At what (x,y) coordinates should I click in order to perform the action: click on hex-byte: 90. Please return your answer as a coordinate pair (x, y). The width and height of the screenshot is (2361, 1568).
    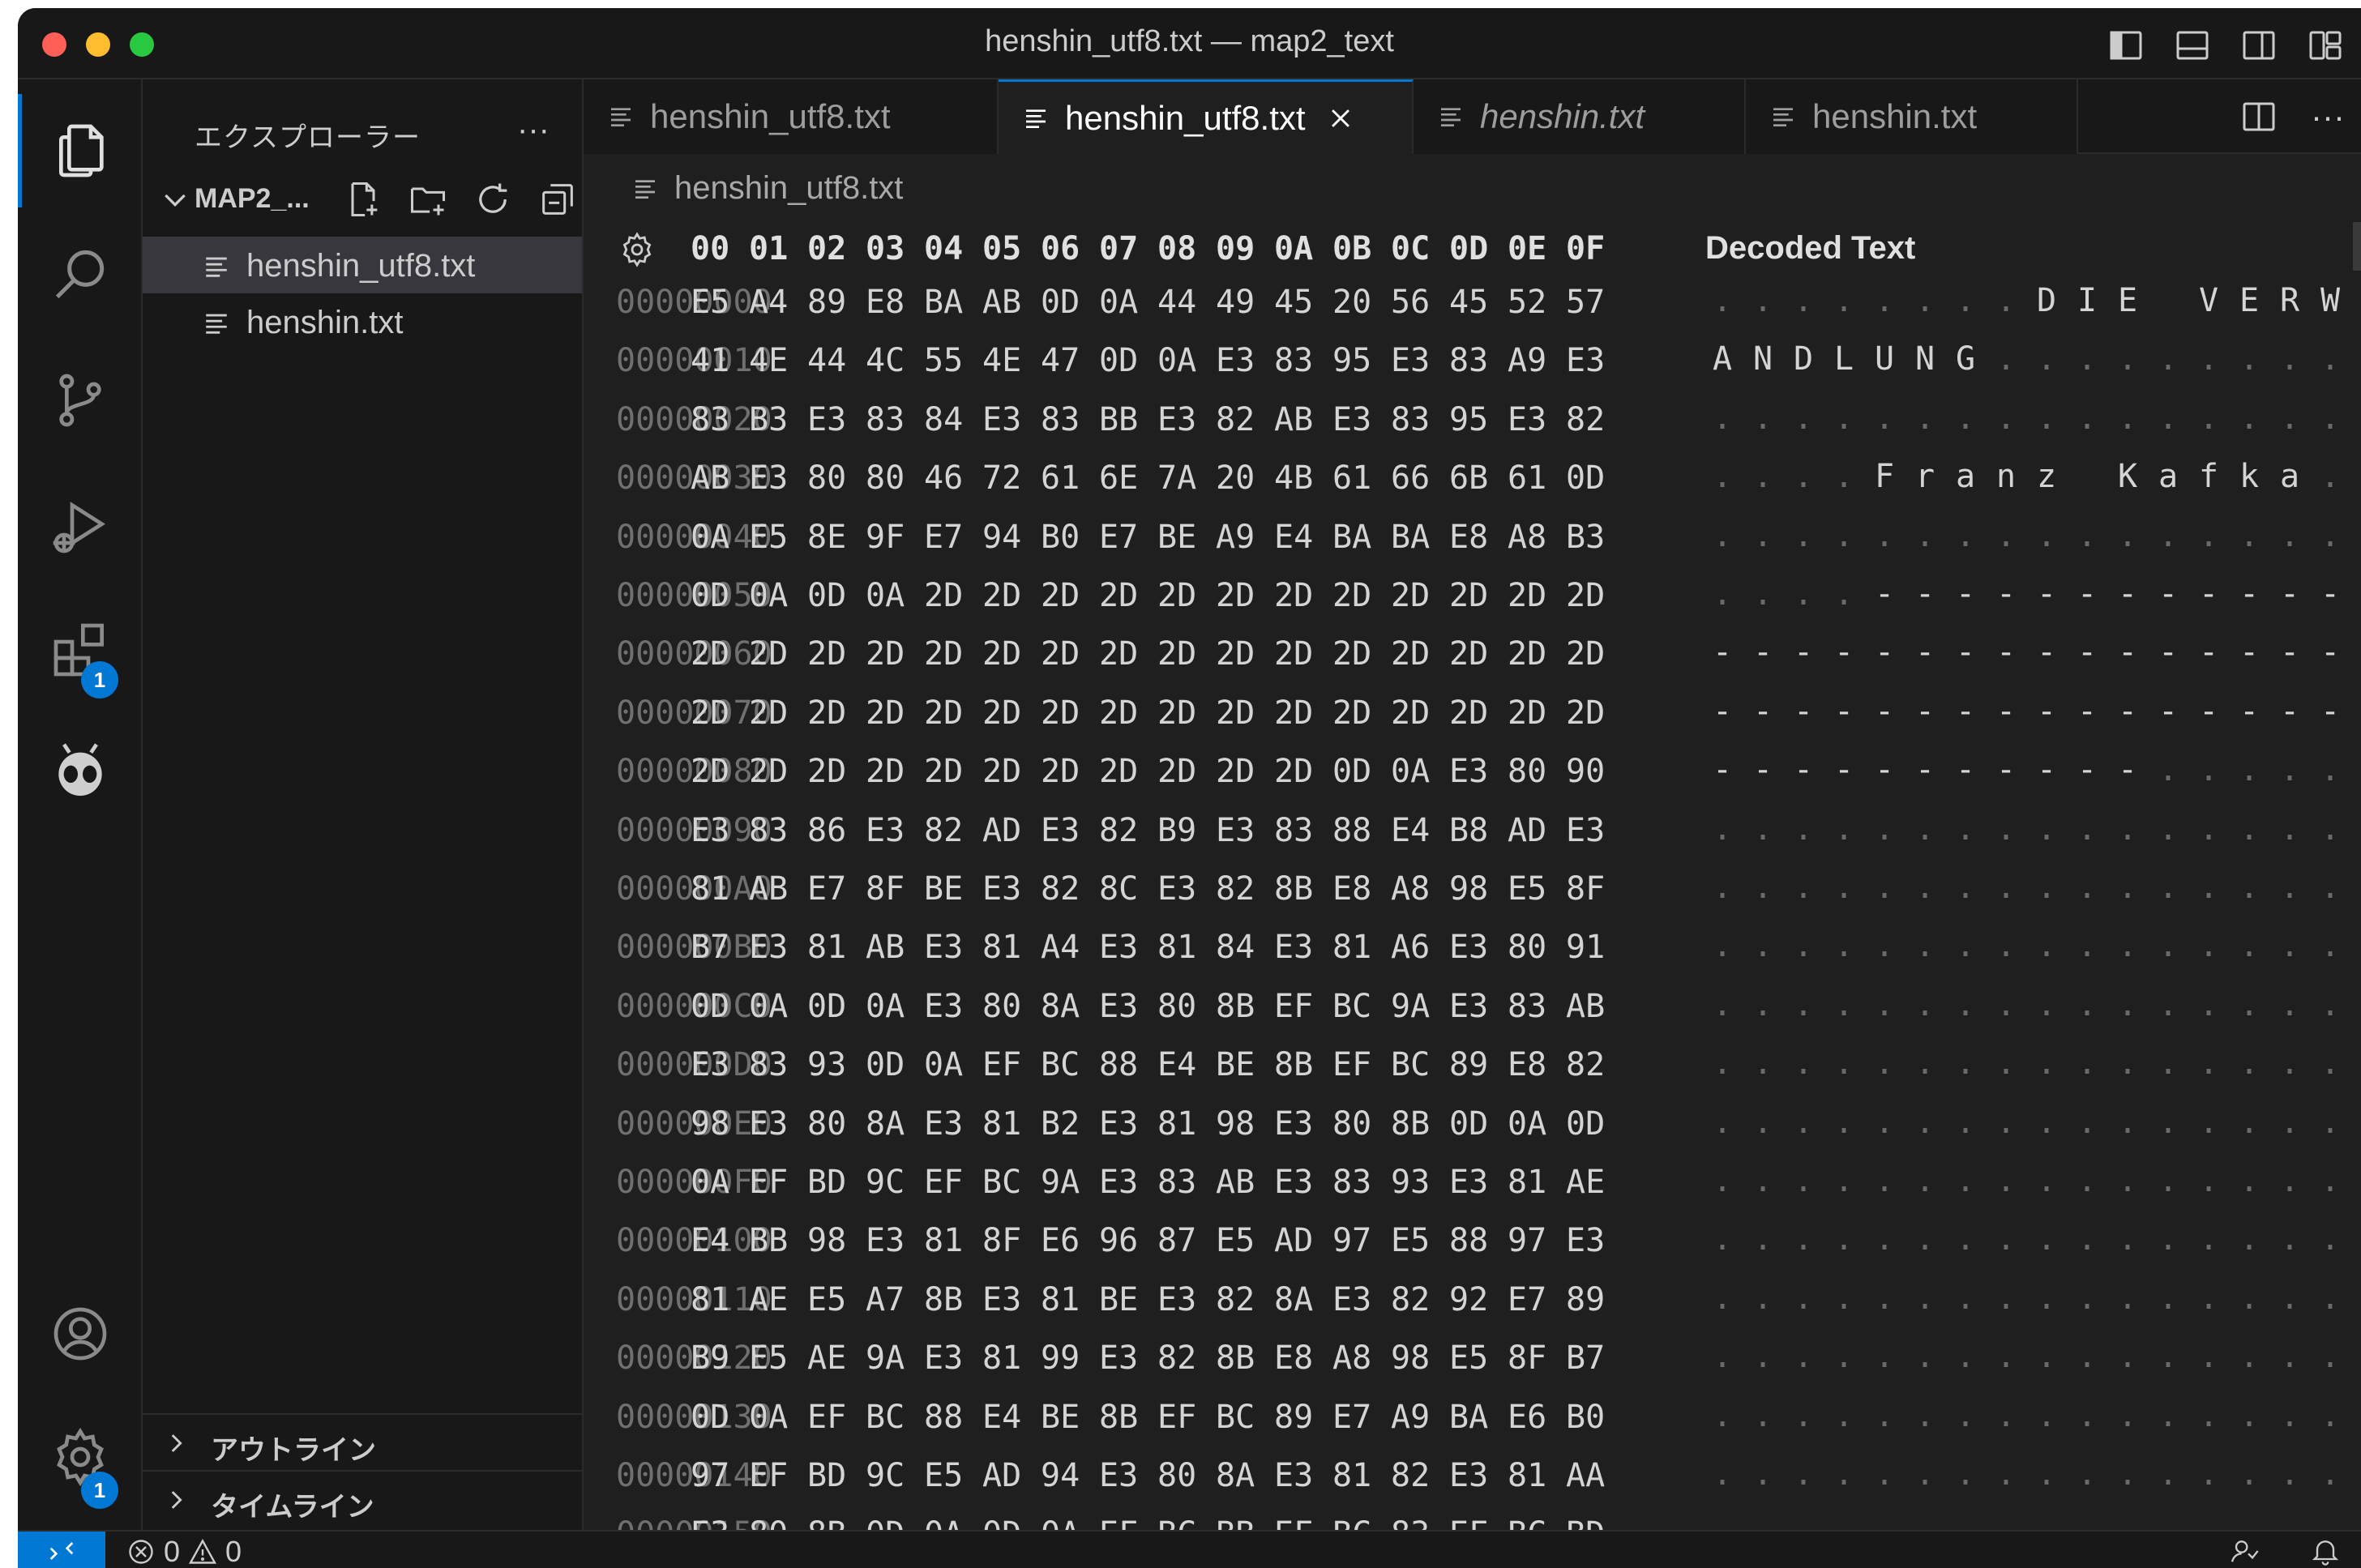
    Looking at the image, I should click on (1585, 772).